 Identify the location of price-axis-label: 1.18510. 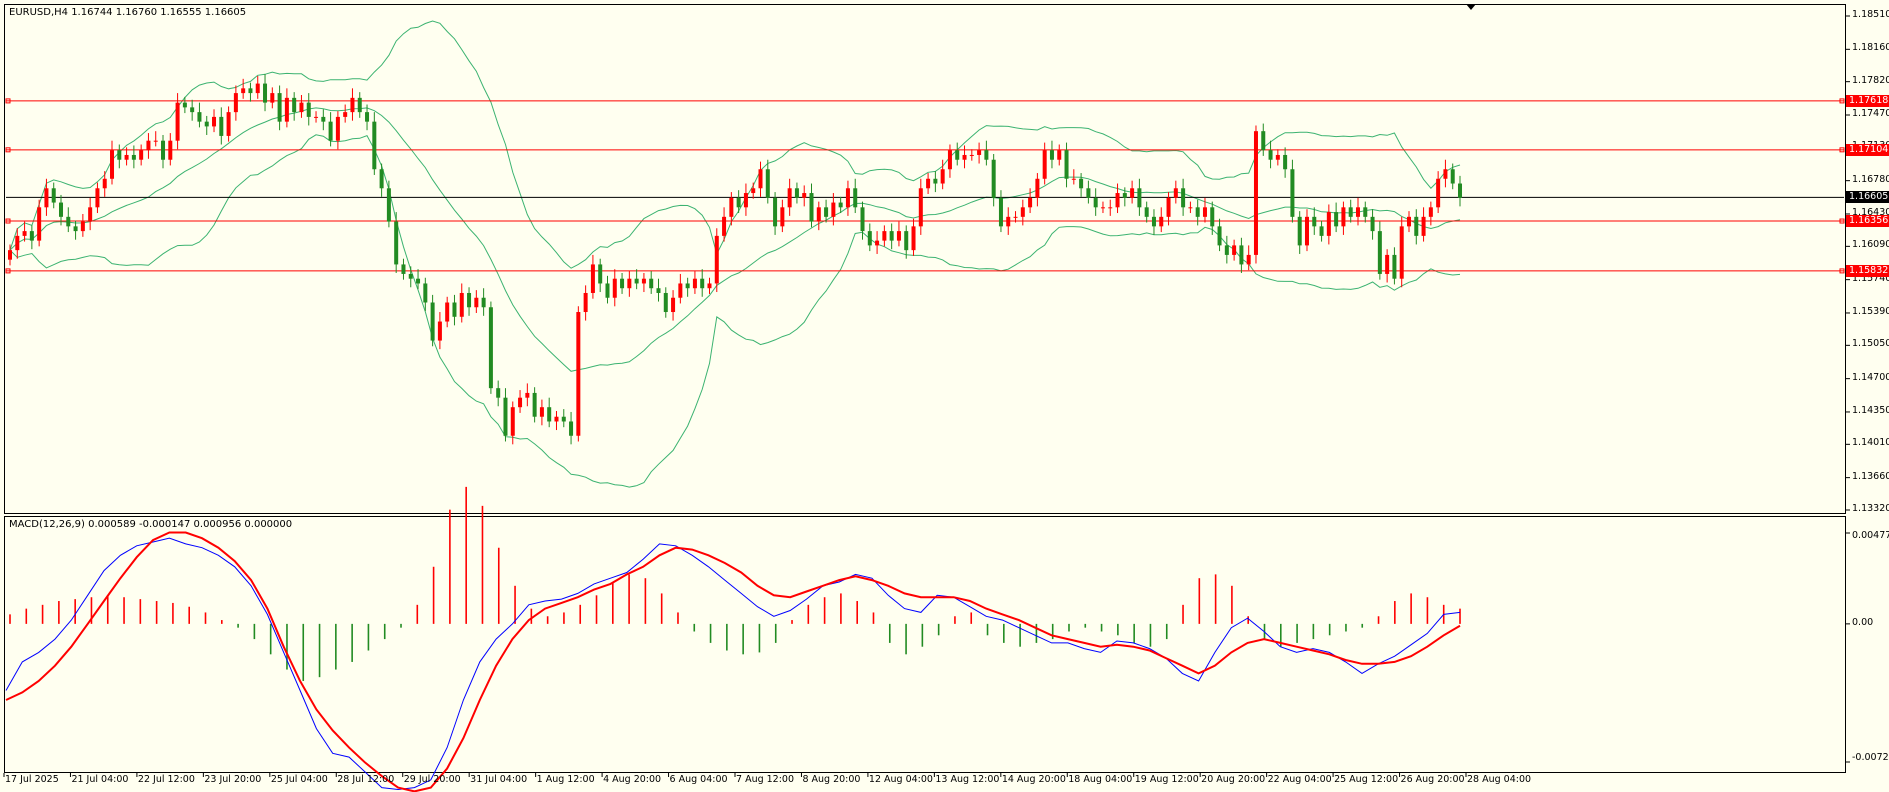
(1870, 14).